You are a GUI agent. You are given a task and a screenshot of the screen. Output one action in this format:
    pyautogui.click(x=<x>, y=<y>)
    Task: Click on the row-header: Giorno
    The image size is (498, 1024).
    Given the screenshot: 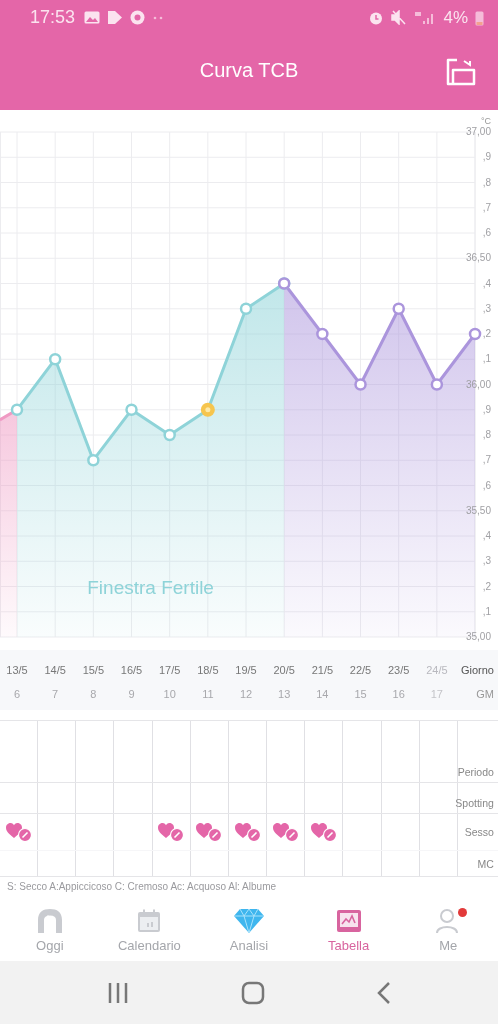 What is the action you would take?
    pyautogui.click(x=477, y=670)
    